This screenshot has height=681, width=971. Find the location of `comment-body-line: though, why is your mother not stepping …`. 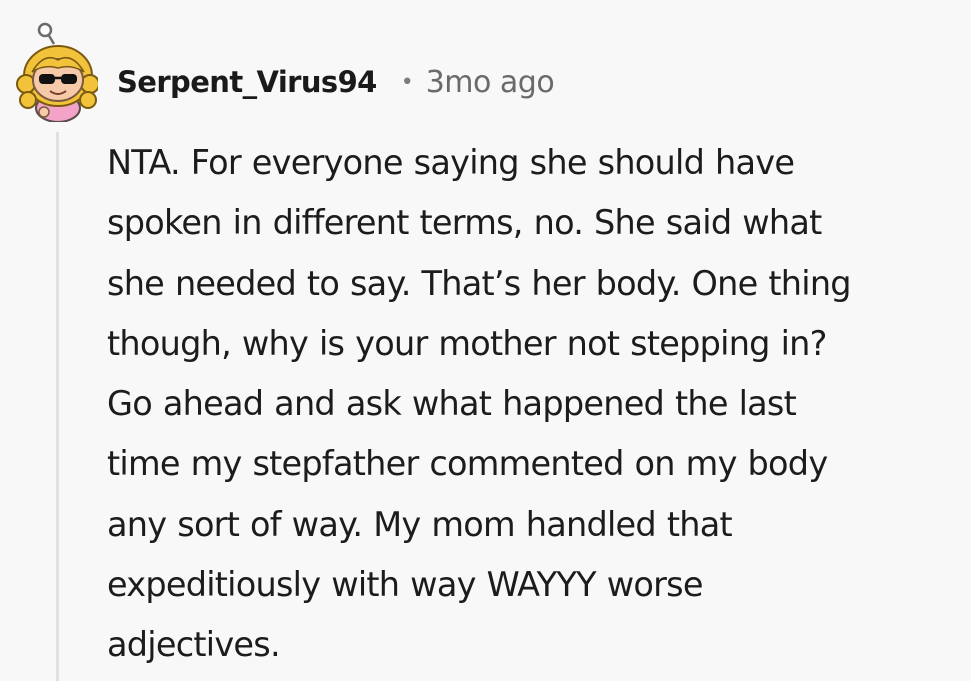

comment-body-line: though, why is your mother not stepping … is located at coordinates (467, 343).